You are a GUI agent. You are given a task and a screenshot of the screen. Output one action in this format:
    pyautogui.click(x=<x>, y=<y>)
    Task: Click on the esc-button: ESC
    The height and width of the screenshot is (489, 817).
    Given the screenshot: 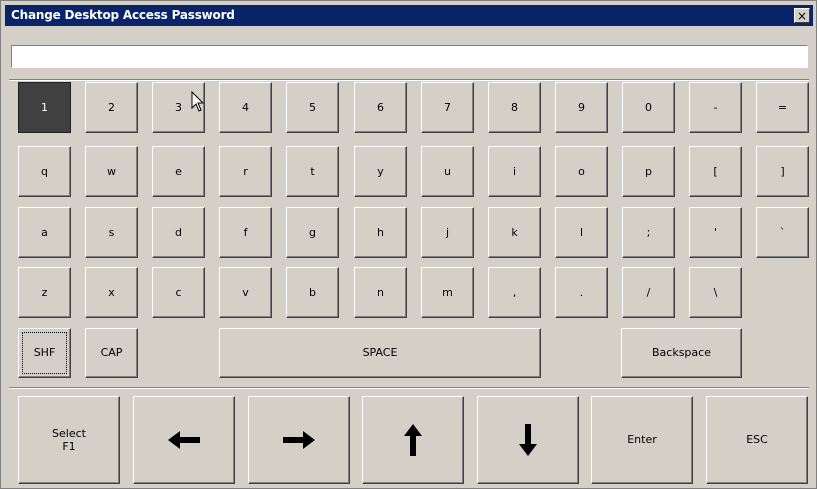 What is the action you would take?
    pyautogui.click(x=757, y=440)
    